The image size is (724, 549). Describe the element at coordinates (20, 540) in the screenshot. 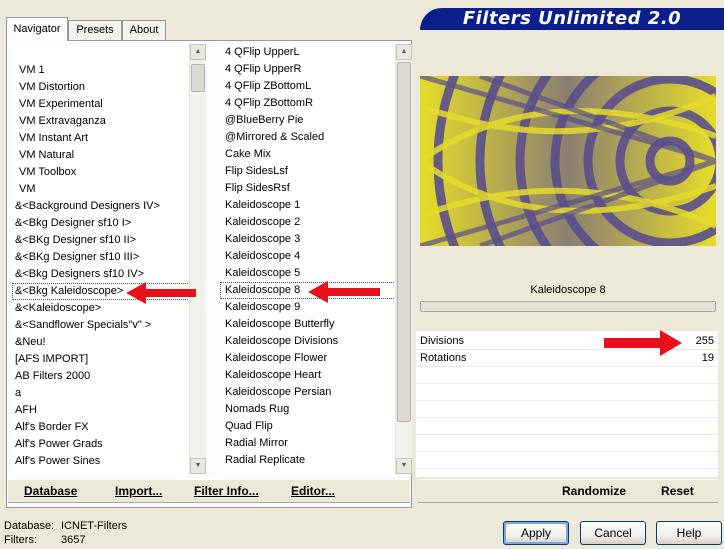

I see `filters-count-label: Filters:` at that location.